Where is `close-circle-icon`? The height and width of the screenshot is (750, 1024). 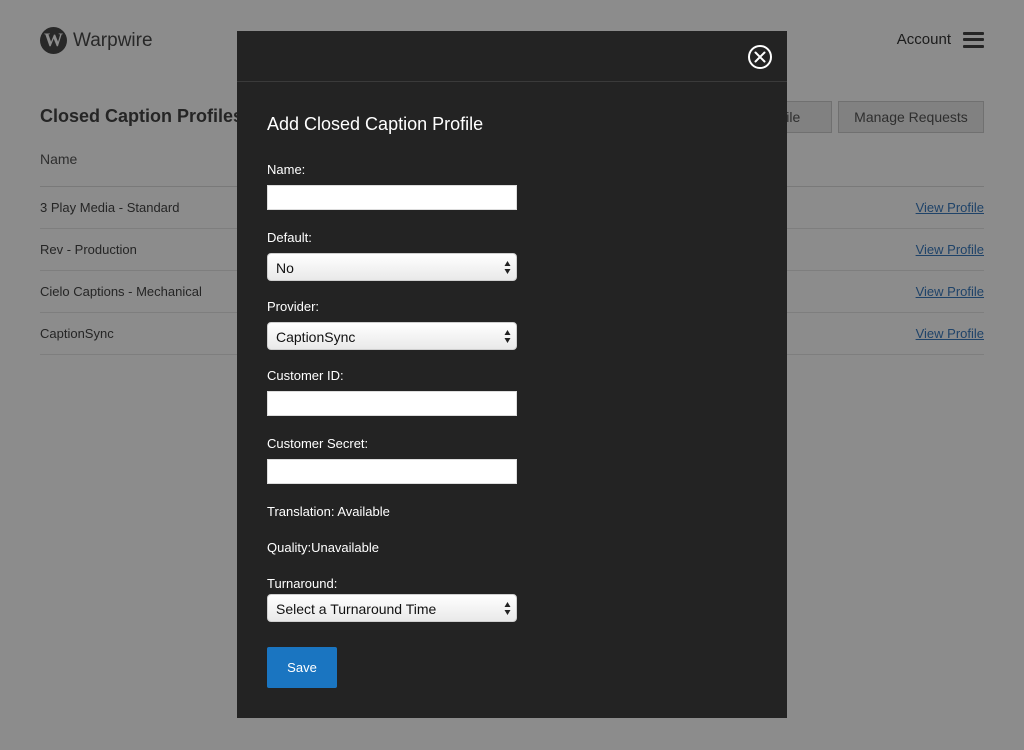 close-circle-icon is located at coordinates (760, 57).